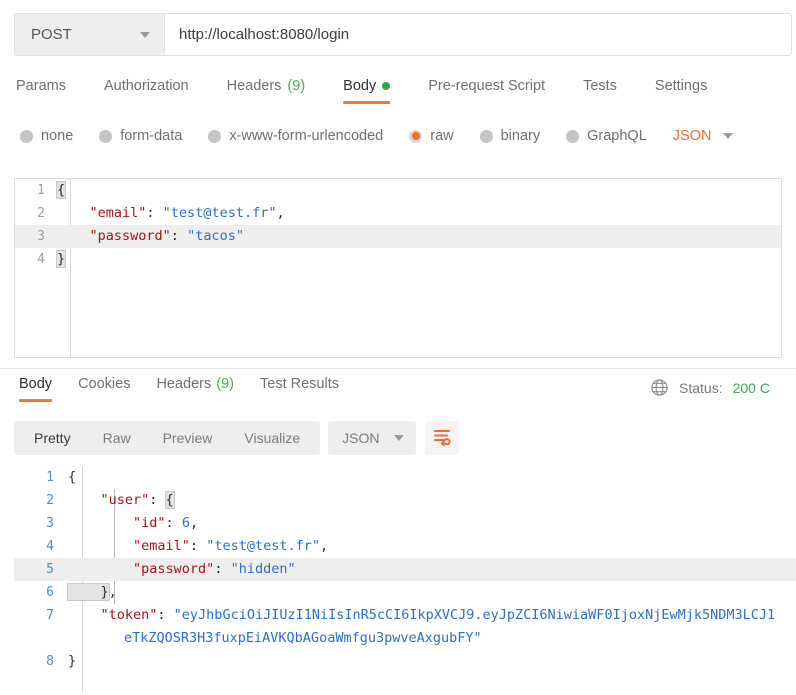  Describe the element at coordinates (372, 438) in the screenshot. I see `response-format-select: JSON` at that location.